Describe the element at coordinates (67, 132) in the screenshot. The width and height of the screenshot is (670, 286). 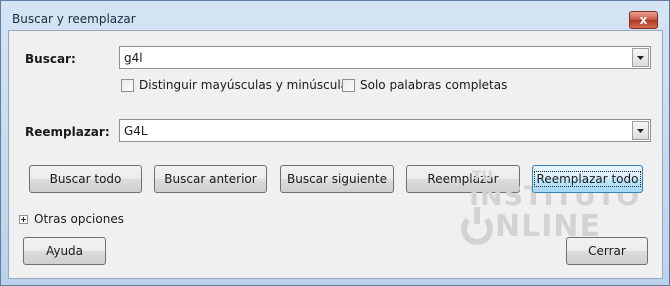
I see `replace-label: Reemplazar:` at that location.